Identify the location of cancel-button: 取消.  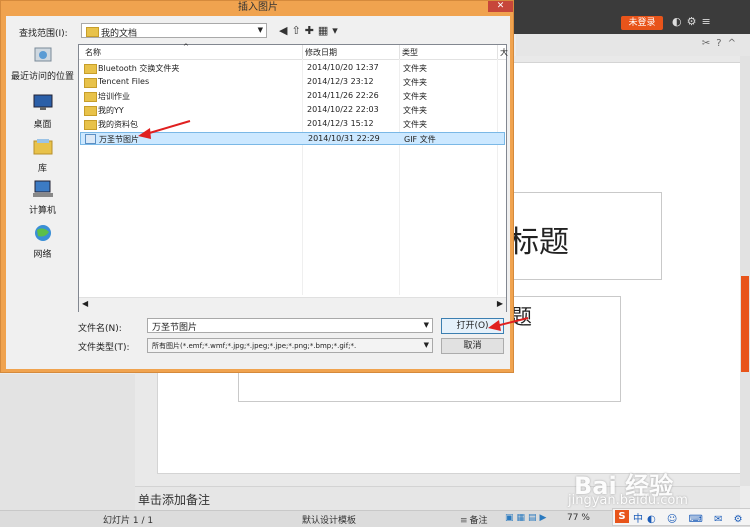
(472, 346).